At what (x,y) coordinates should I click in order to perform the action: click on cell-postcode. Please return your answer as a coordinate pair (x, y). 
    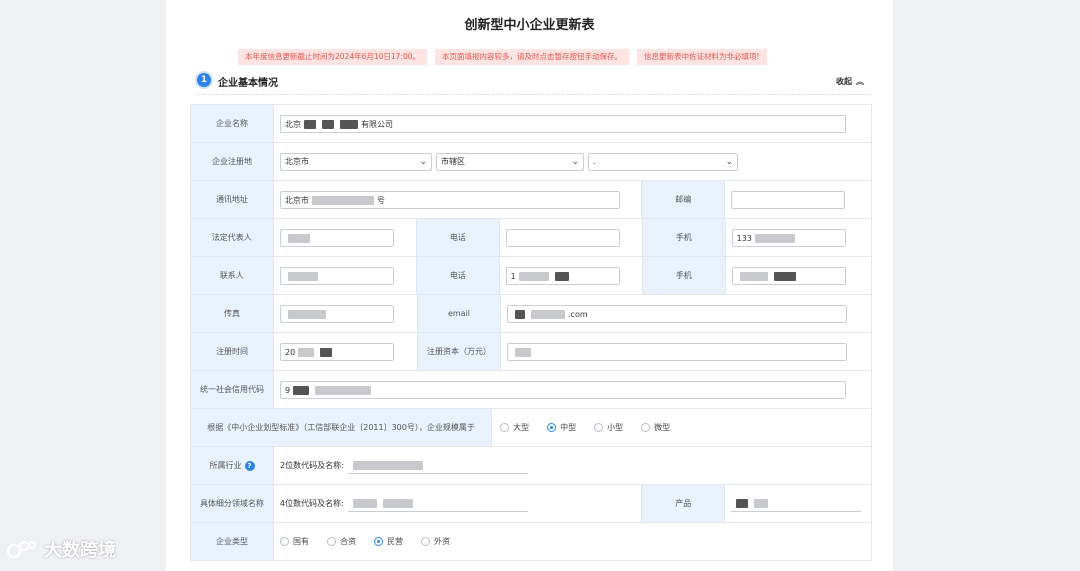
    Looking at the image, I should click on (798, 199).